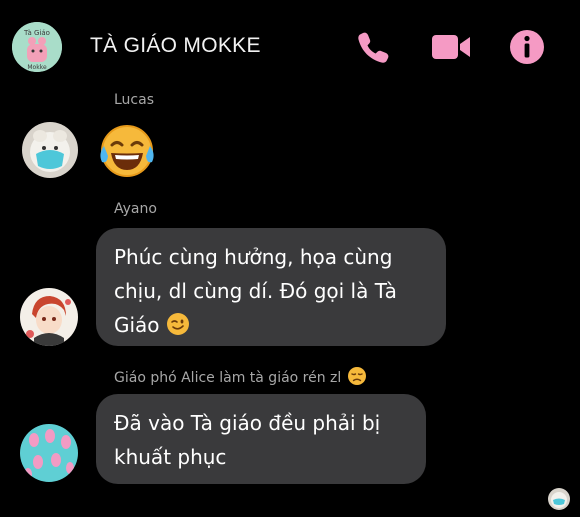 The image size is (580, 517). Describe the element at coordinates (228, 378) in the screenshot. I see `nickname-notice-text: Giáo phó Alice làm tà giáo rén zl` at that location.